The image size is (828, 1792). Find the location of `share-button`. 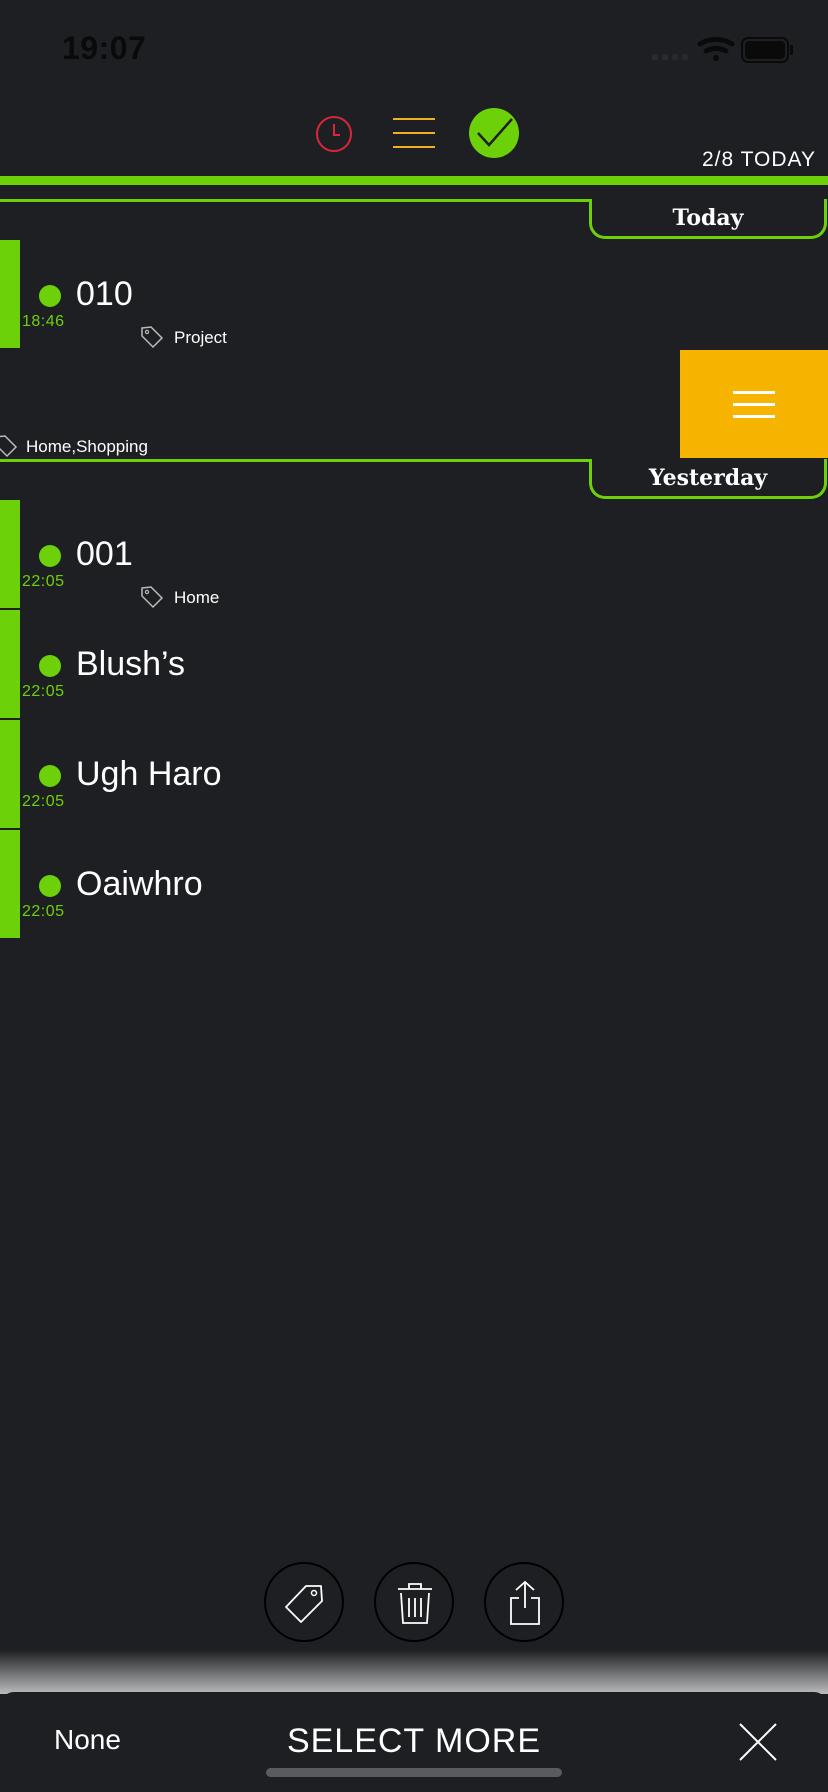

share-button is located at coordinates (524, 1602).